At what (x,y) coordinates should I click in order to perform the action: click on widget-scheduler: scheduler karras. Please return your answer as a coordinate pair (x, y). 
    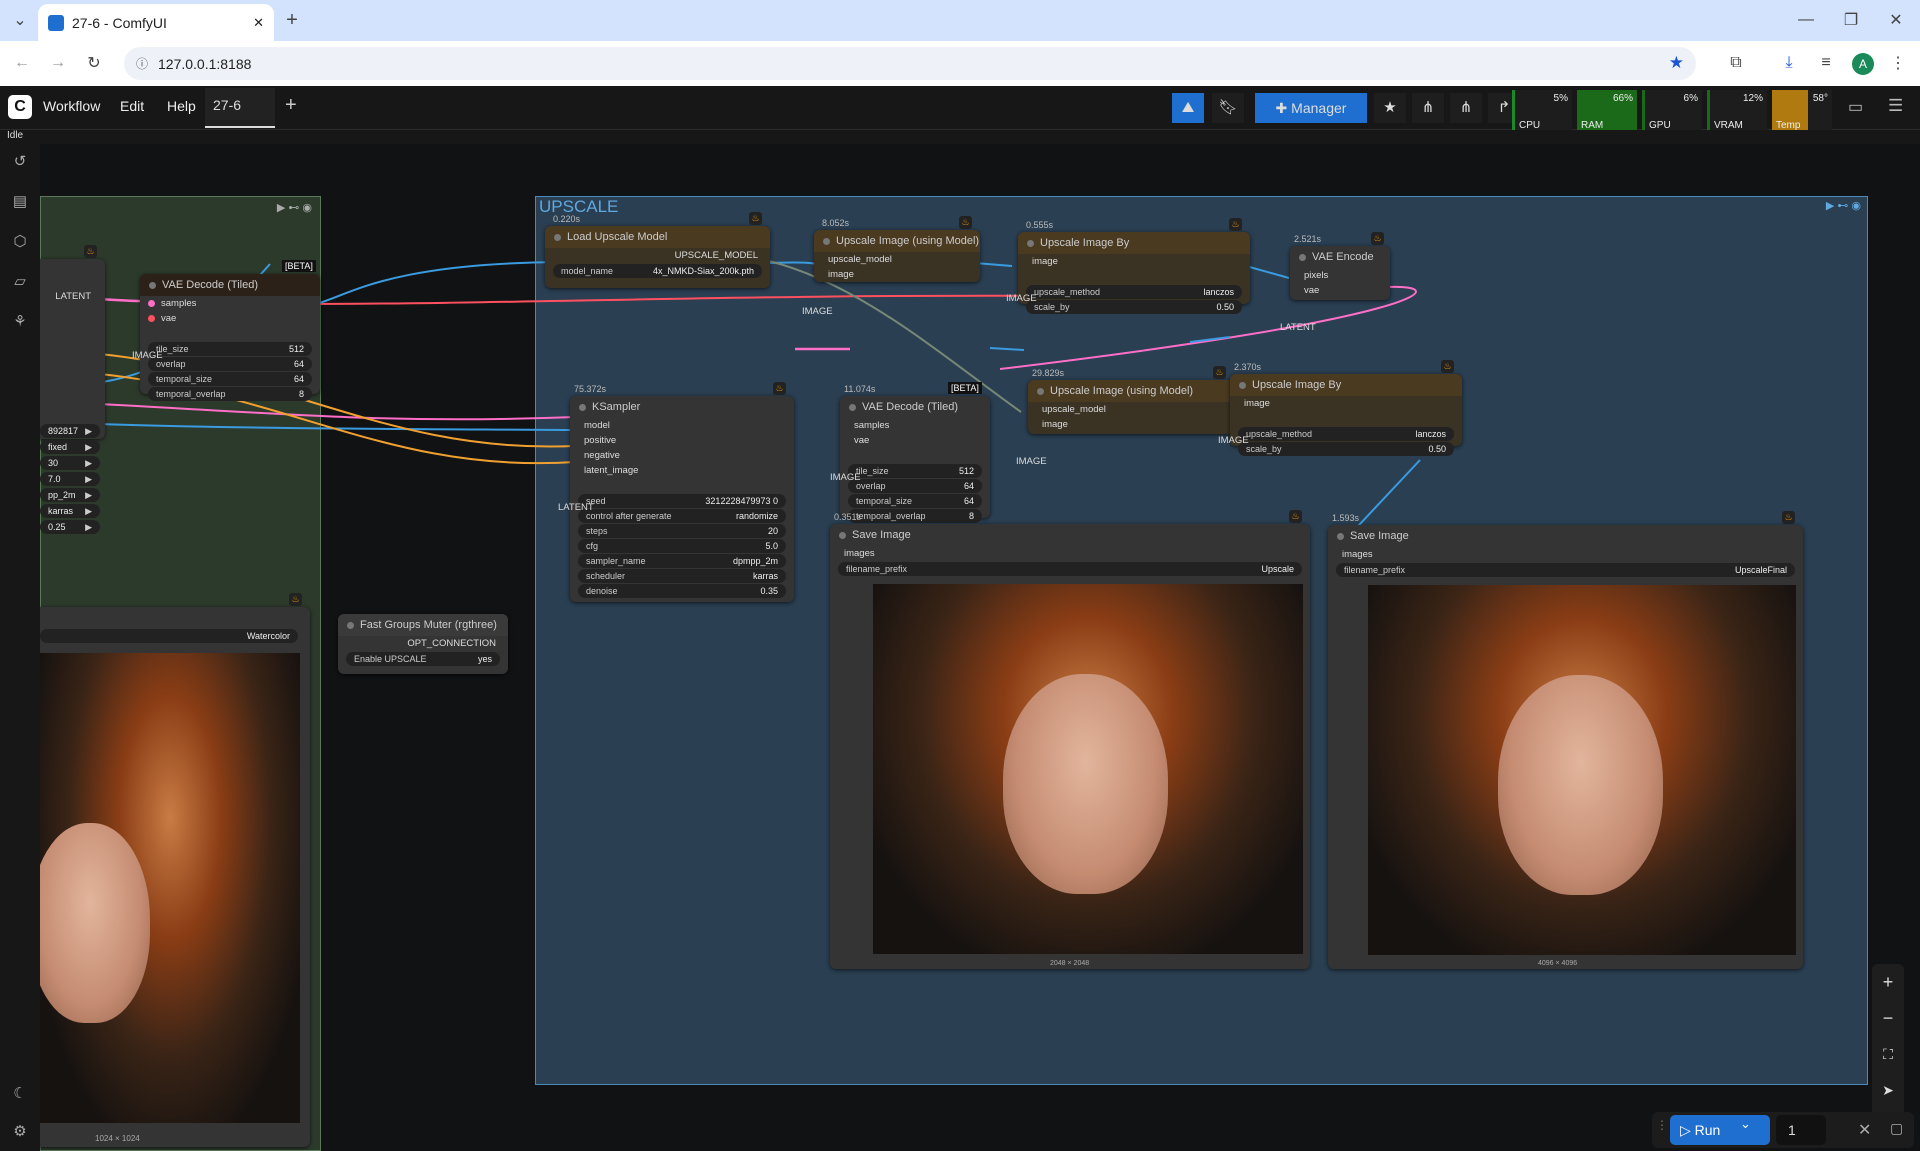
    Looking at the image, I should click on (682, 576).